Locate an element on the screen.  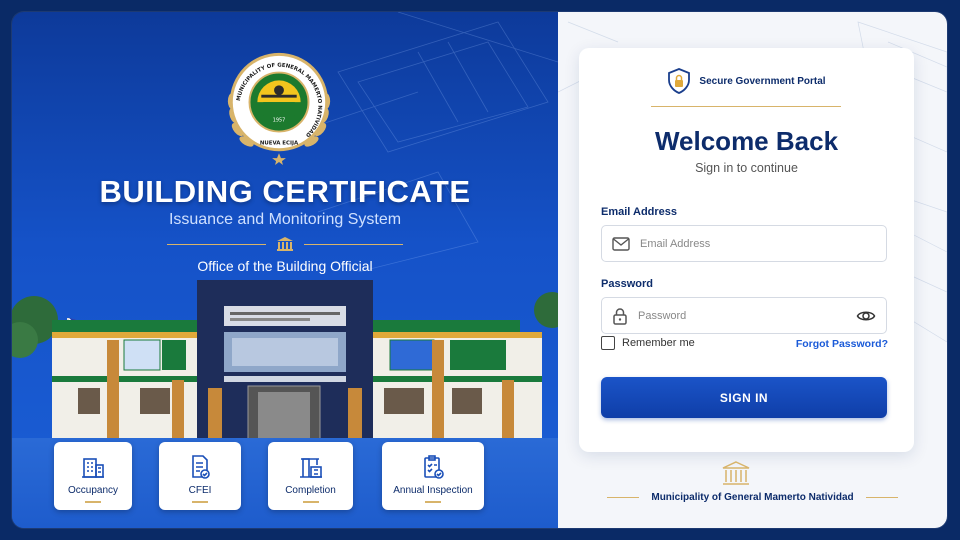
hero-office-name: Office of the Building Official is located at coordinates (285, 266).